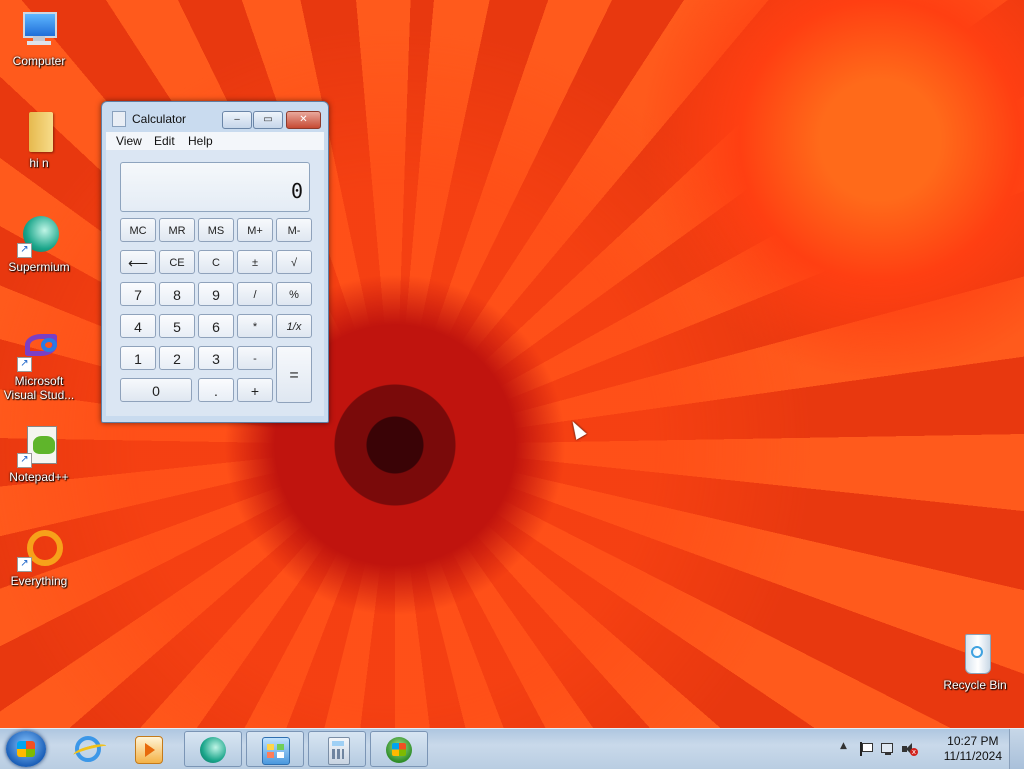 The image size is (1024, 769). What do you see at coordinates (39, 267) in the screenshot?
I see `desktop-icon-label: Supermium` at bounding box center [39, 267].